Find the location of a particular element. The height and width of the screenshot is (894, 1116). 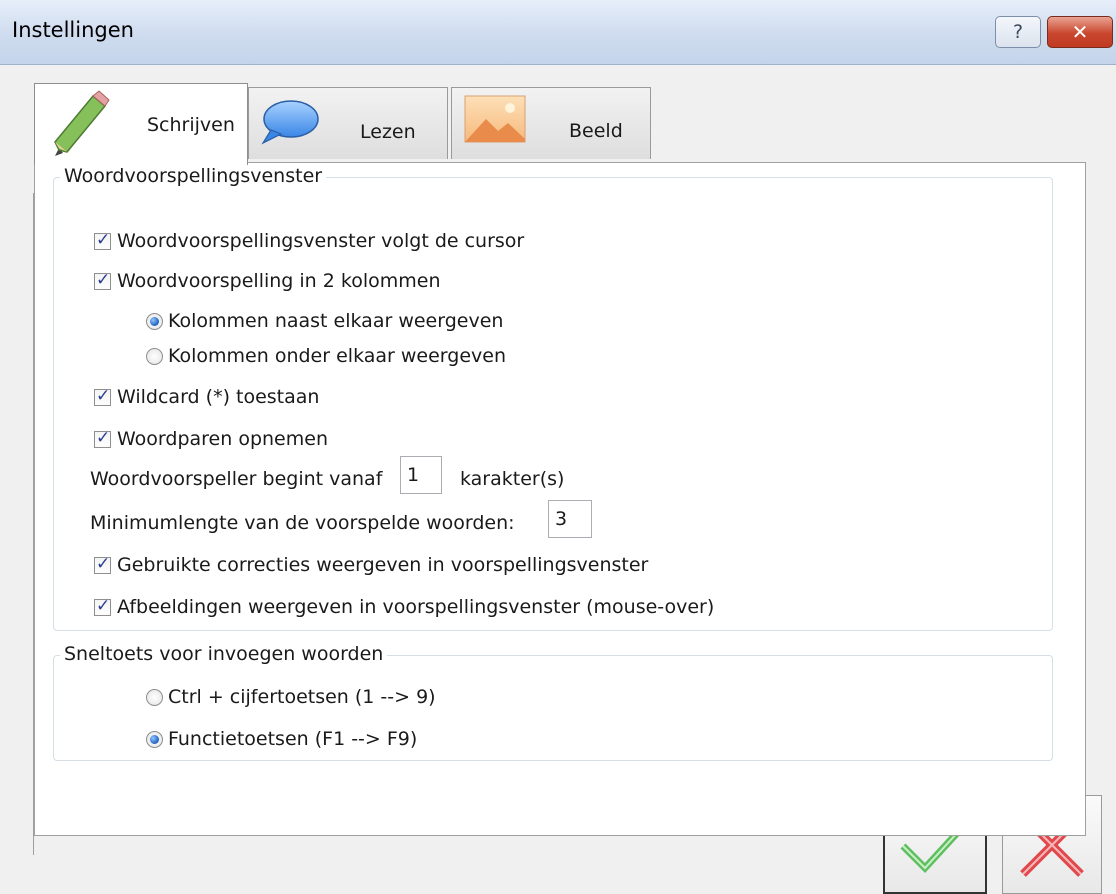

tab-schrijven-label: Schrijven is located at coordinates (191, 125).